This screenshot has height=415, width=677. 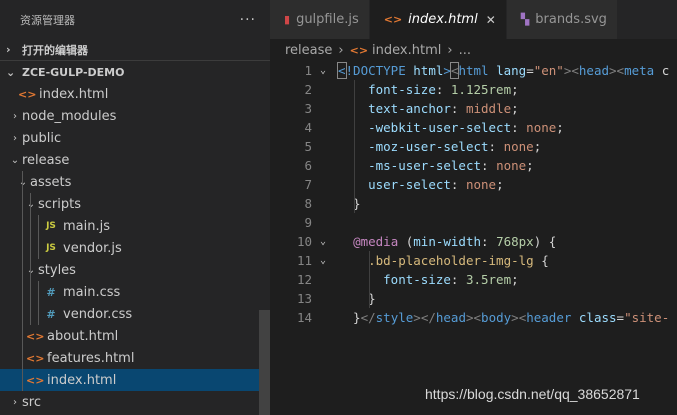 What do you see at coordinates (135, 270) in the screenshot?
I see `tree-item: ⌄styles` at bounding box center [135, 270].